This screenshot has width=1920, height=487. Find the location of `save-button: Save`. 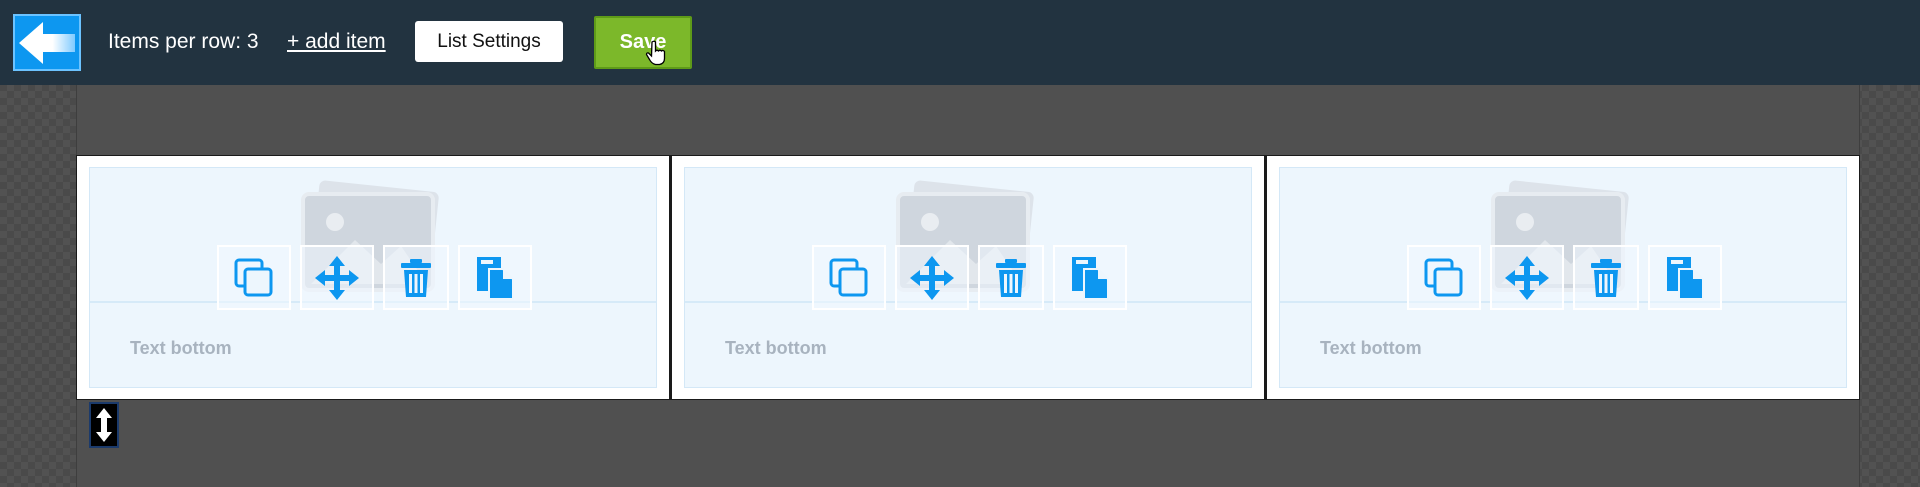

save-button: Save is located at coordinates (643, 42).